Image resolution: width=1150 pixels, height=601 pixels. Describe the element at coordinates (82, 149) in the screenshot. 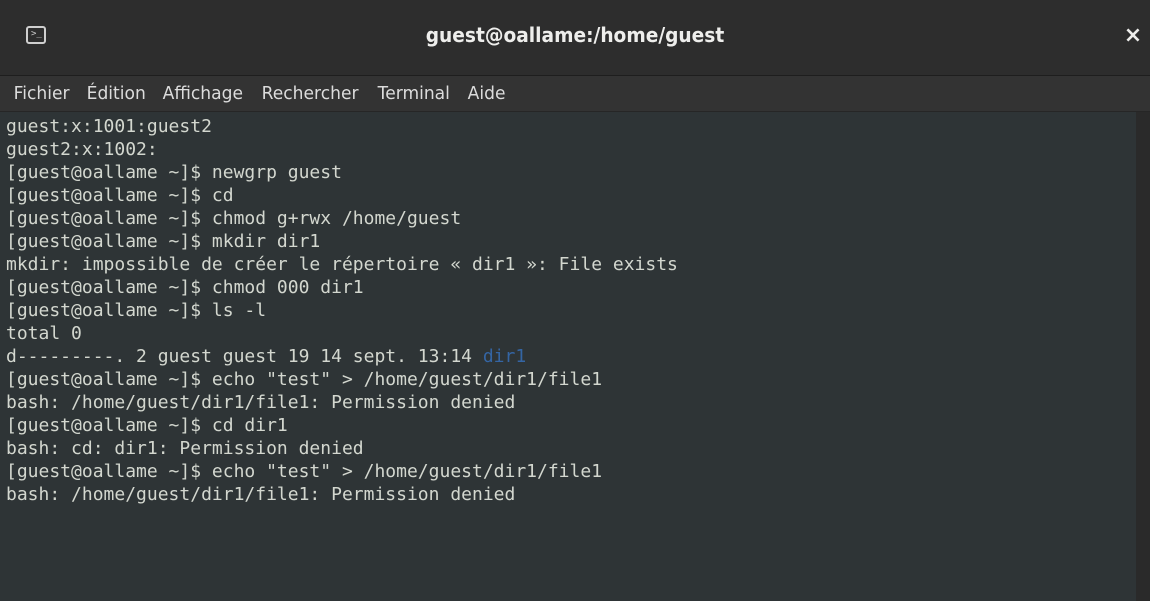

I see `terminal-line: guest2:x:1002:` at that location.